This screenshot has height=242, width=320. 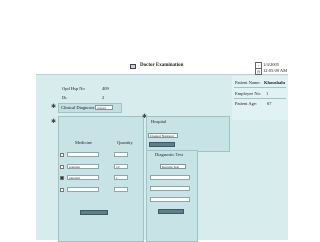 What do you see at coordinates (267, 93) in the screenshot?
I see `employee-no-value: 1` at bounding box center [267, 93].